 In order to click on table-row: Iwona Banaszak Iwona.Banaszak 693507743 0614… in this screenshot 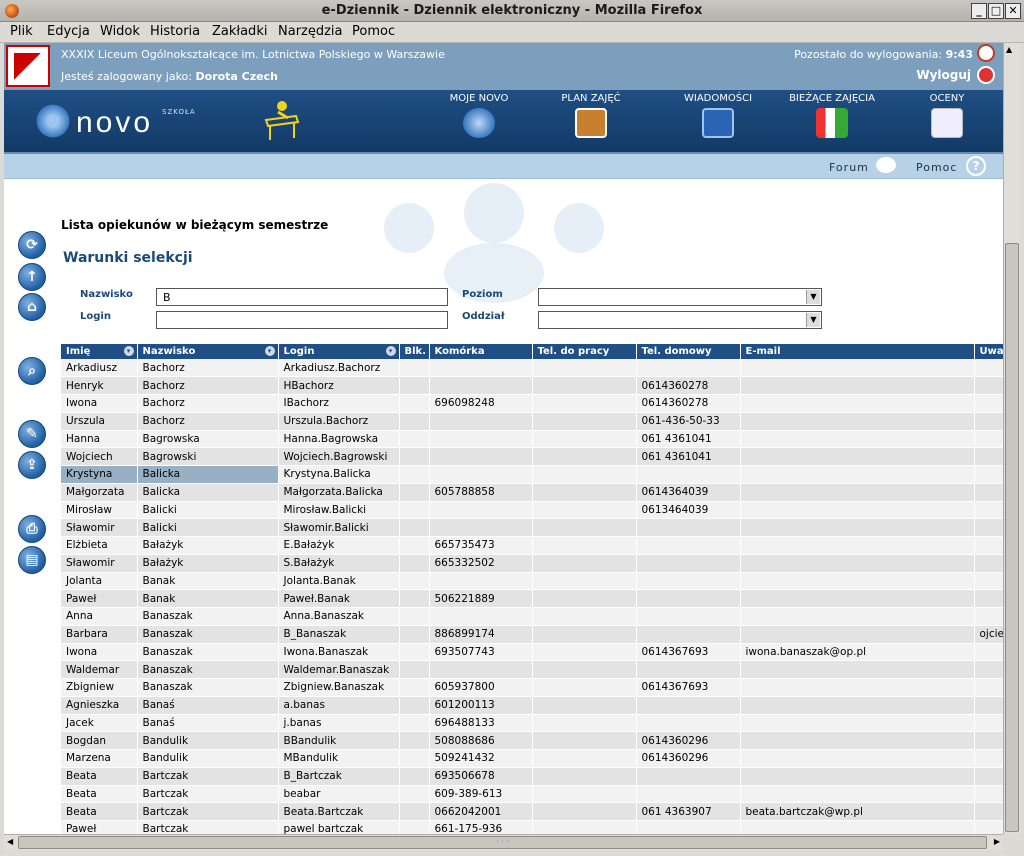, I will do `click(532, 652)`.